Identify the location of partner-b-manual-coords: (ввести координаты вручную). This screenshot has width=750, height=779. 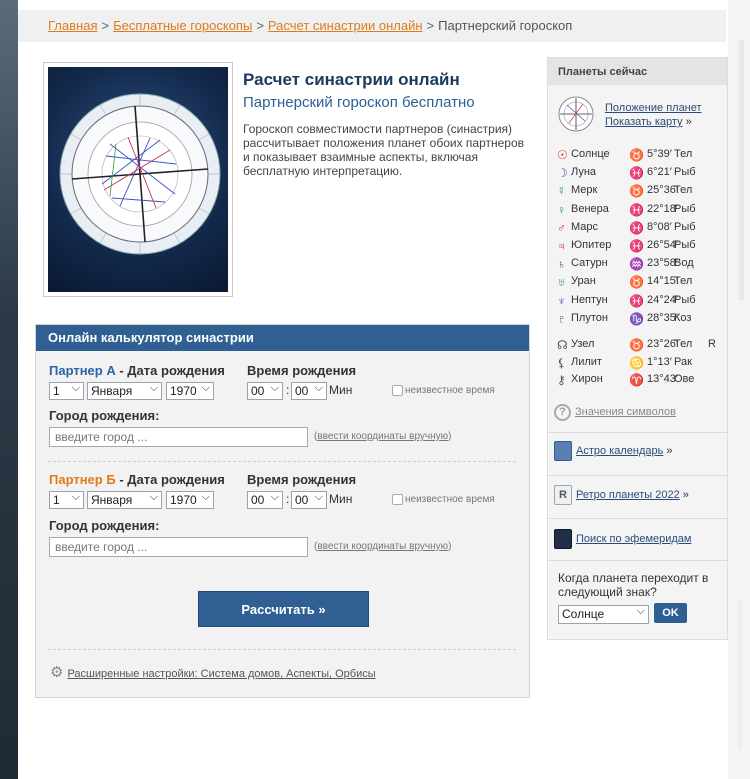
(382, 546).